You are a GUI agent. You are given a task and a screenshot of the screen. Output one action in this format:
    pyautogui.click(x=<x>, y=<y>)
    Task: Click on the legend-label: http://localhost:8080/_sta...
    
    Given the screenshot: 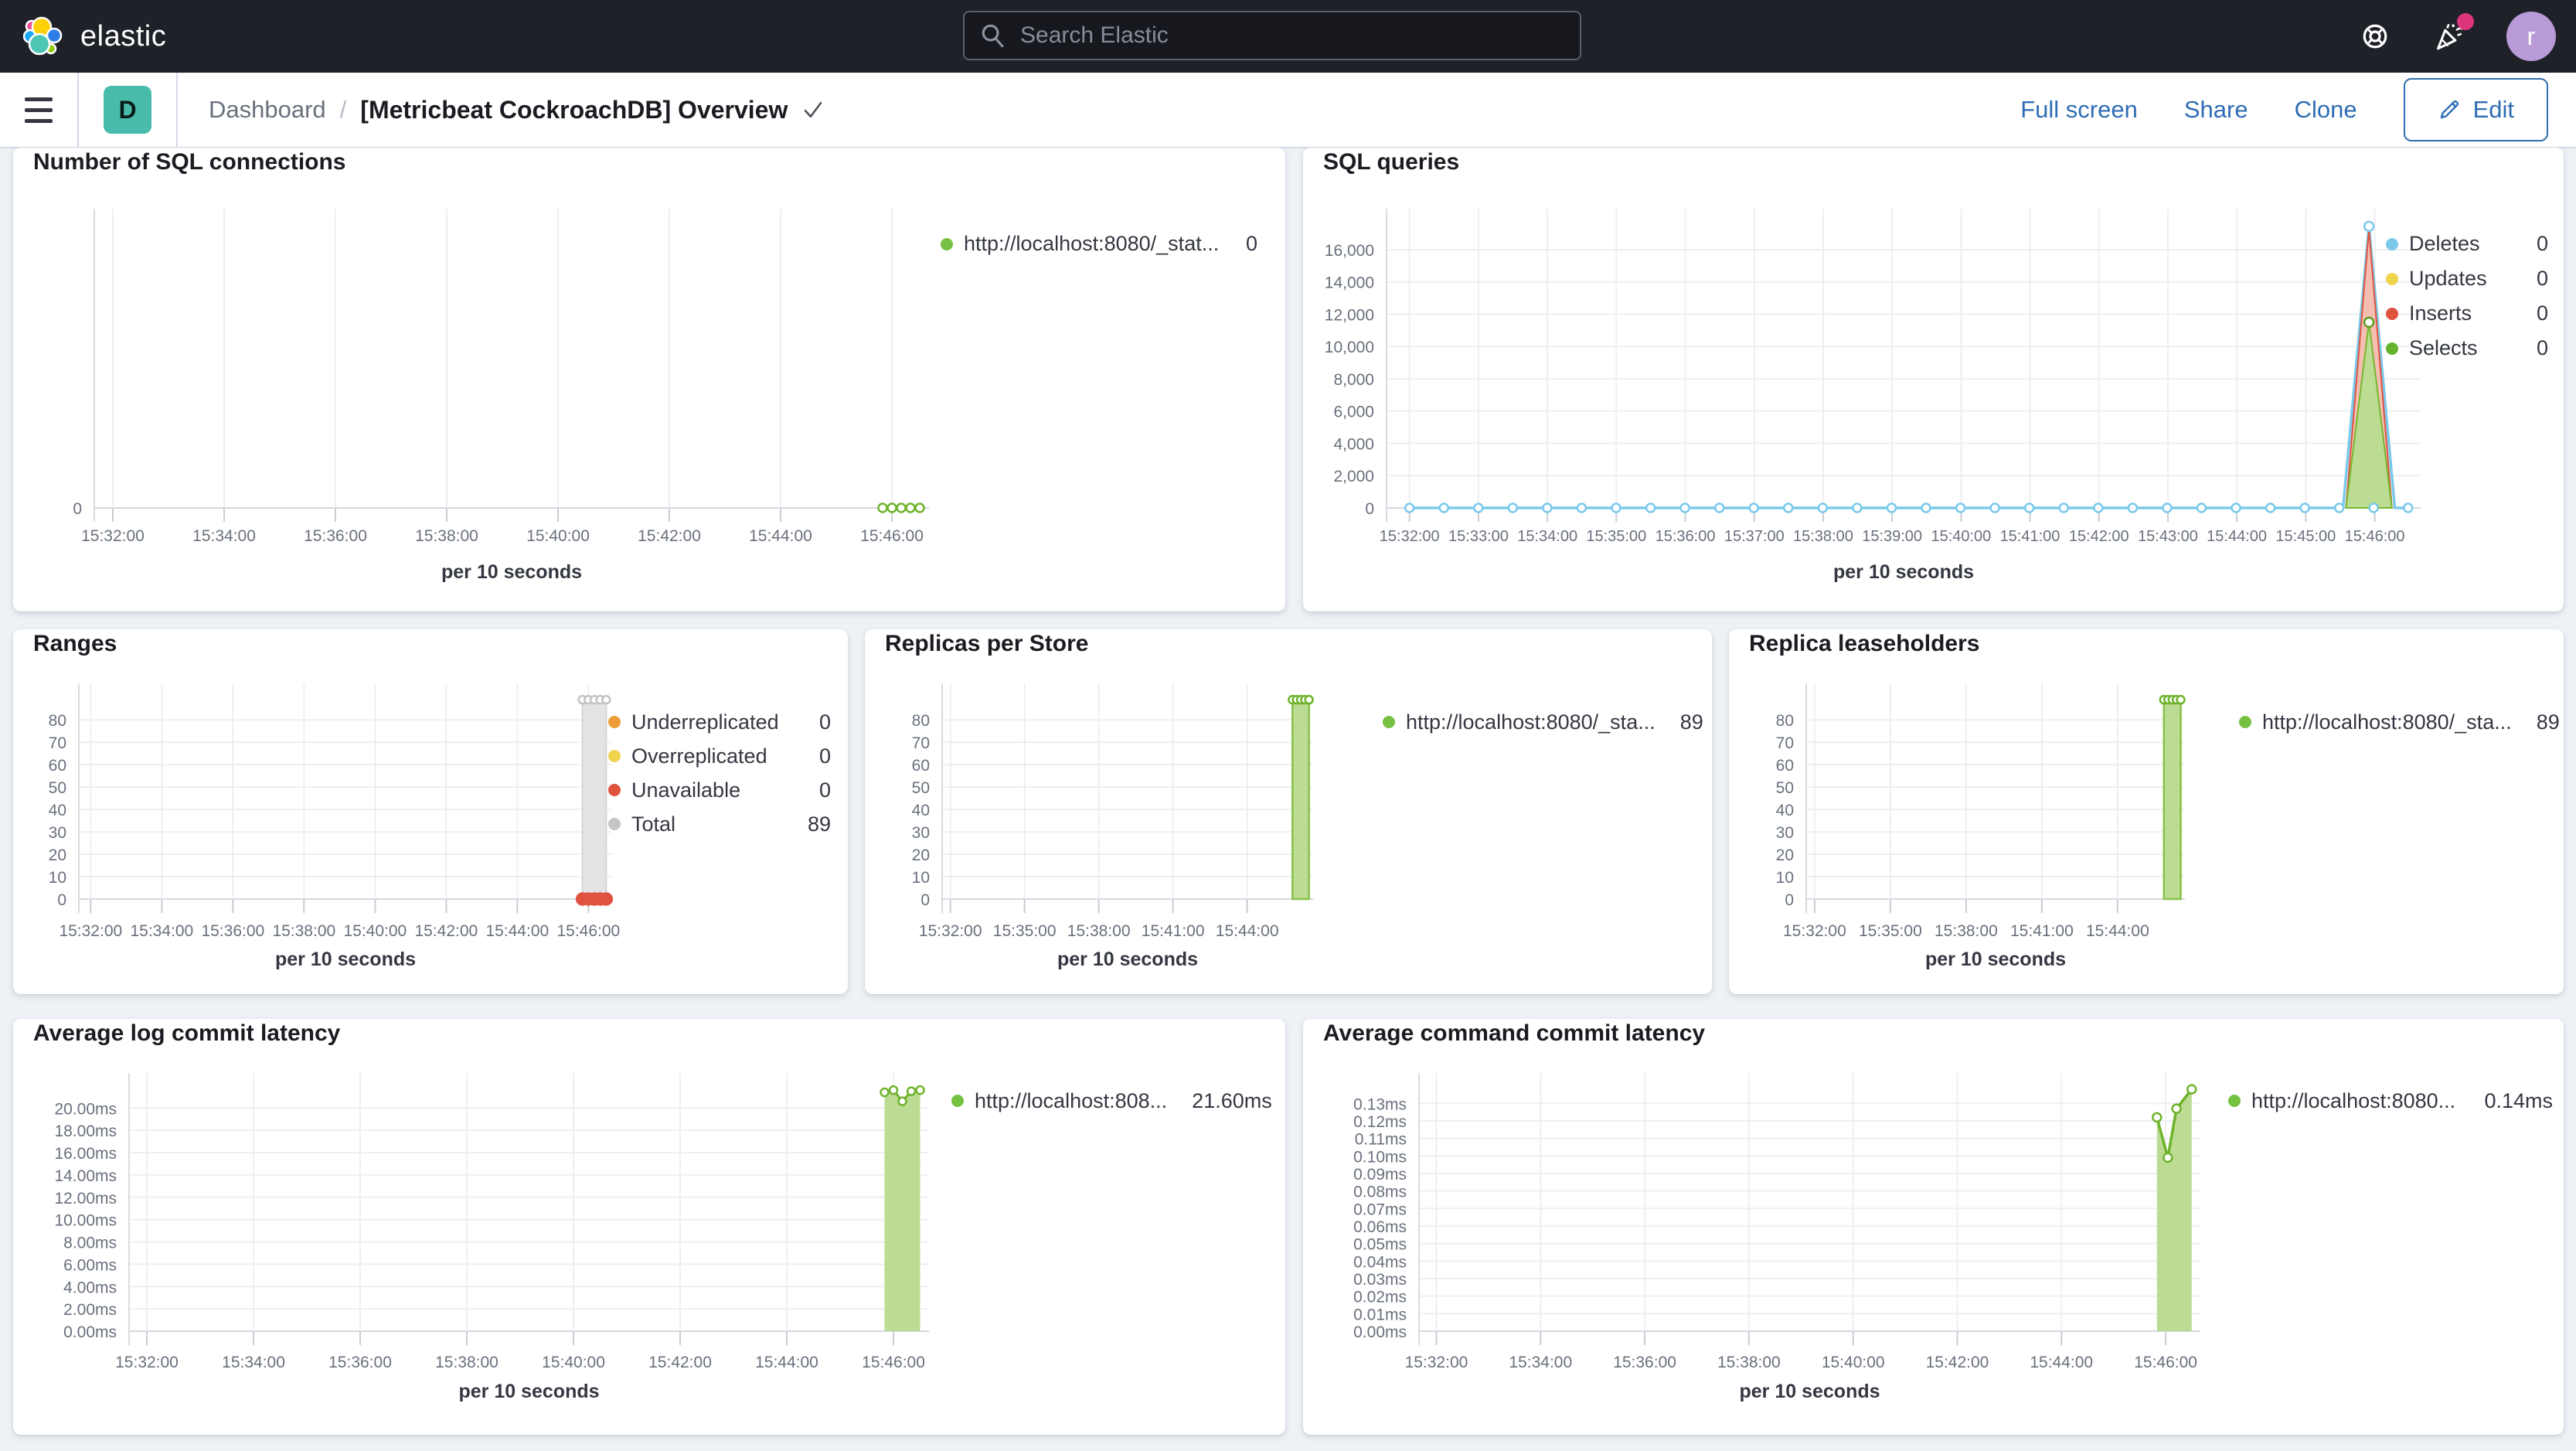 What is the action you would take?
    pyautogui.click(x=1531, y=722)
    